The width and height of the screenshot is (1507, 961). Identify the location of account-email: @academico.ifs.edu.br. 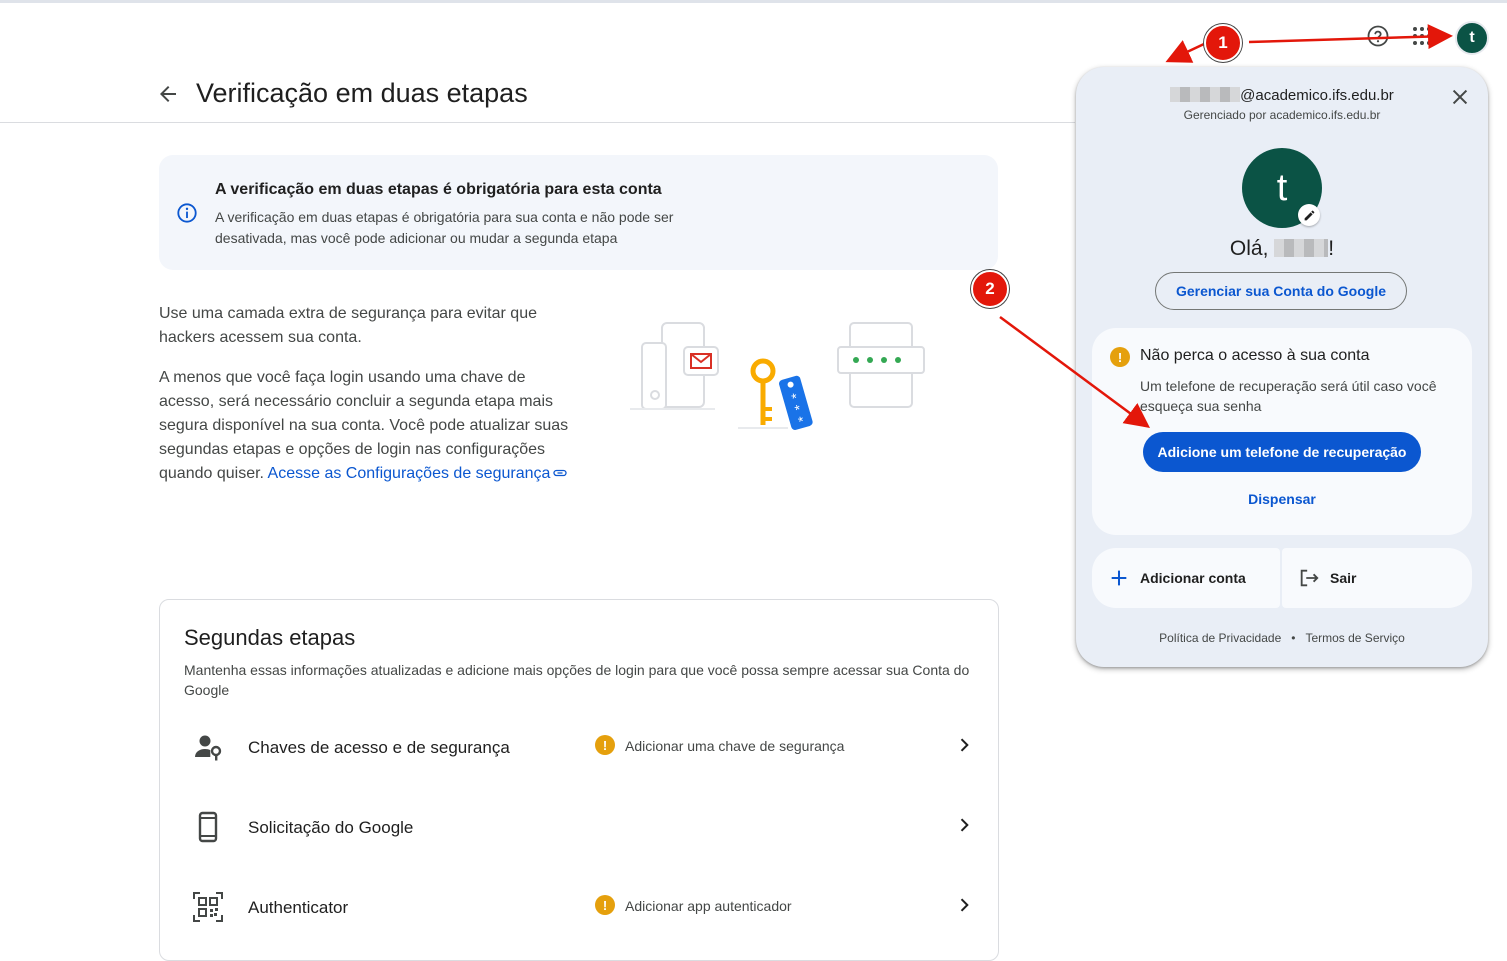
(1282, 95).